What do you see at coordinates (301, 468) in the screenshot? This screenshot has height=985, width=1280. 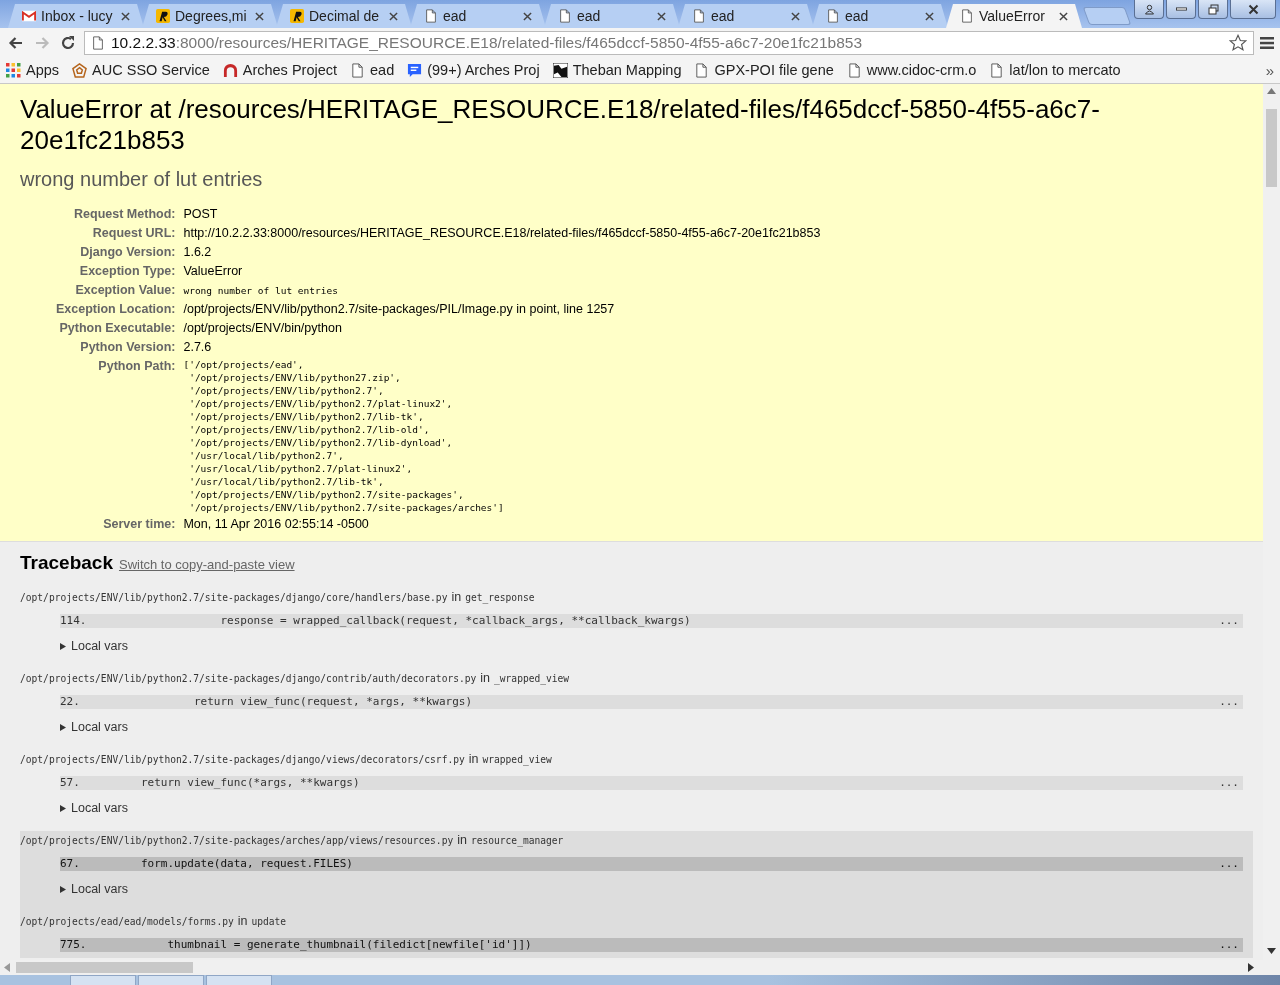 I see `path-entry: '/usr/local/lib/python2.7/plat-linux2',` at bounding box center [301, 468].